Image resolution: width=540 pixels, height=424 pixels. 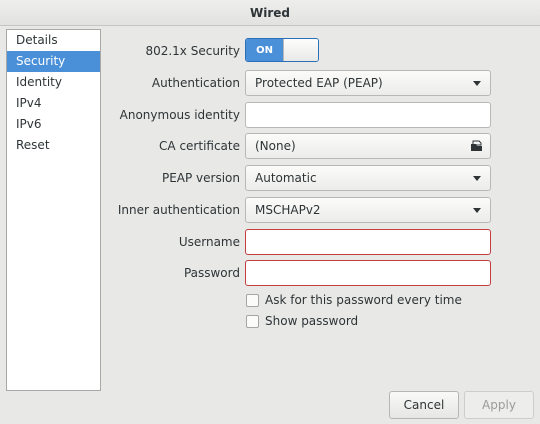 I want to click on peap-version-label: PEAP version, so click(x=200, y=178).